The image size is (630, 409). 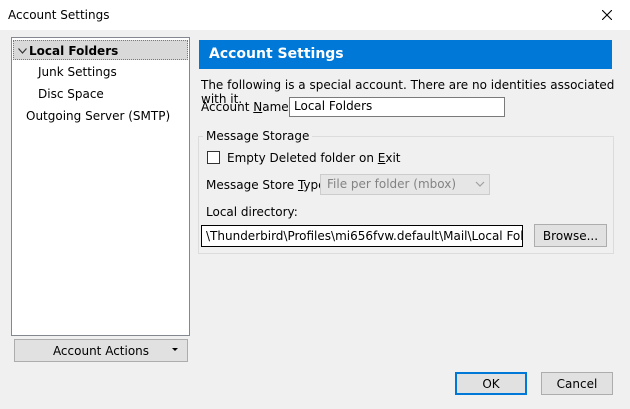 What do you see at coordinates (98, 116) in the screenshot?
I see `tree-item-outgoing-server: Outgoing Server (SMTP)` at bounding box center [98, 116].